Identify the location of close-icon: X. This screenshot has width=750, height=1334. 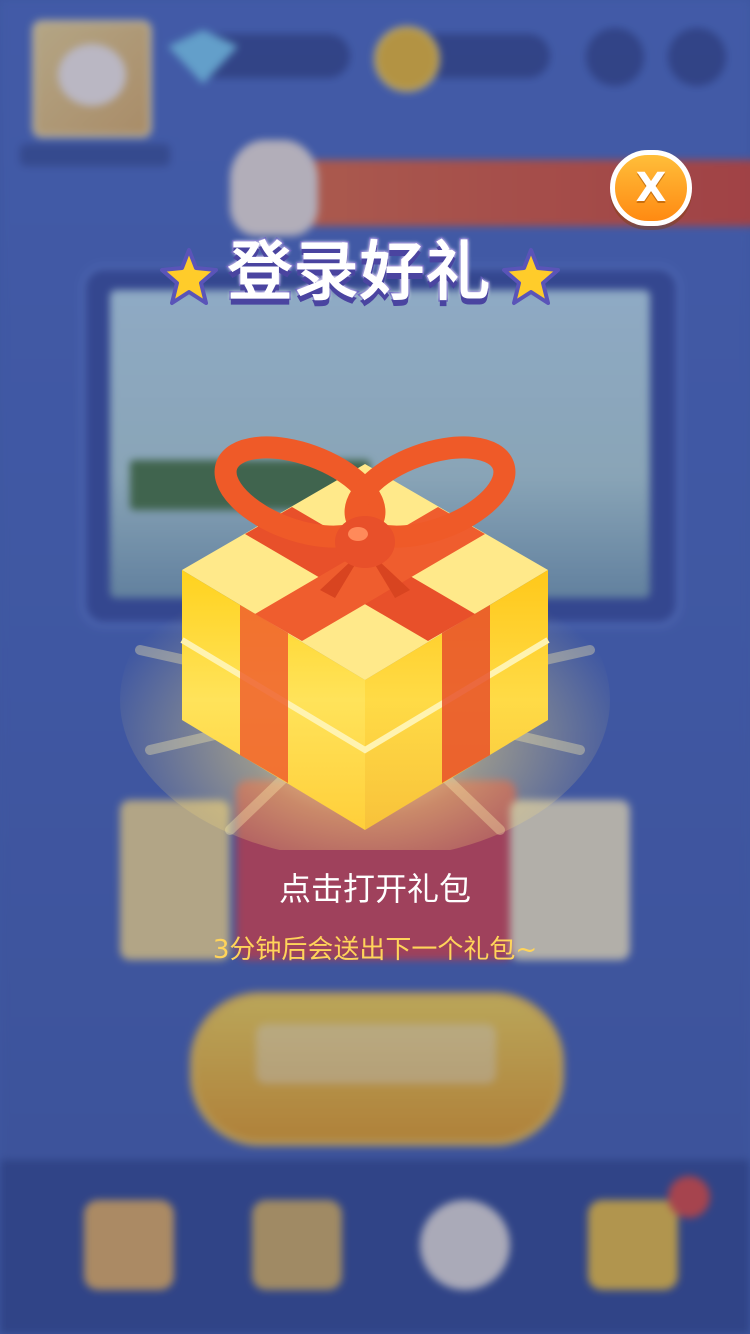
(651, 188).